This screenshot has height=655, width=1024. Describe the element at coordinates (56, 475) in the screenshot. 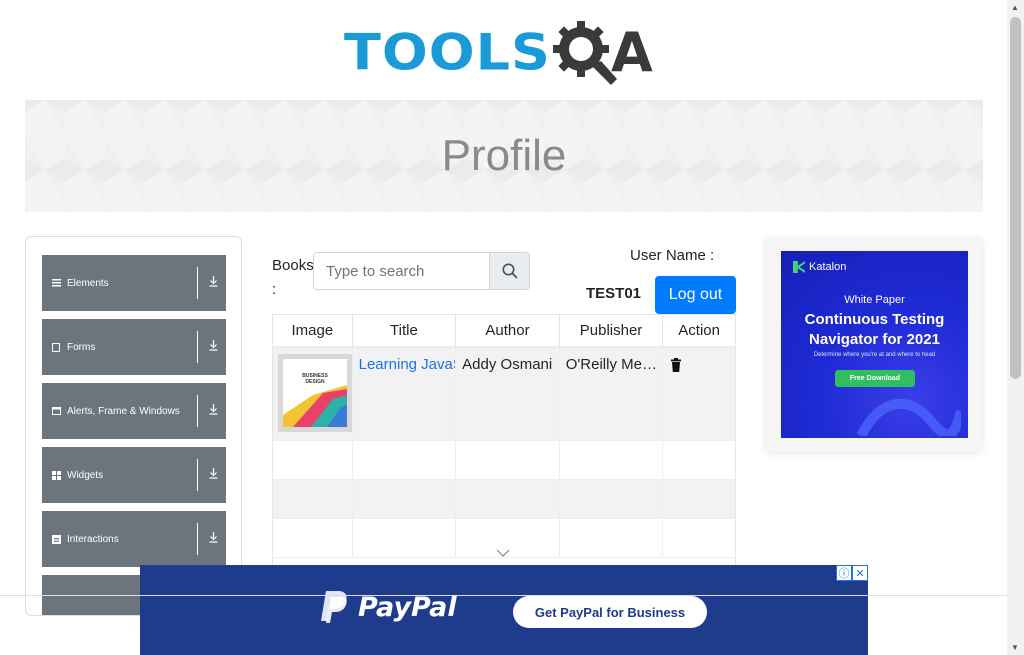

I see `widgets-icon` at that location.